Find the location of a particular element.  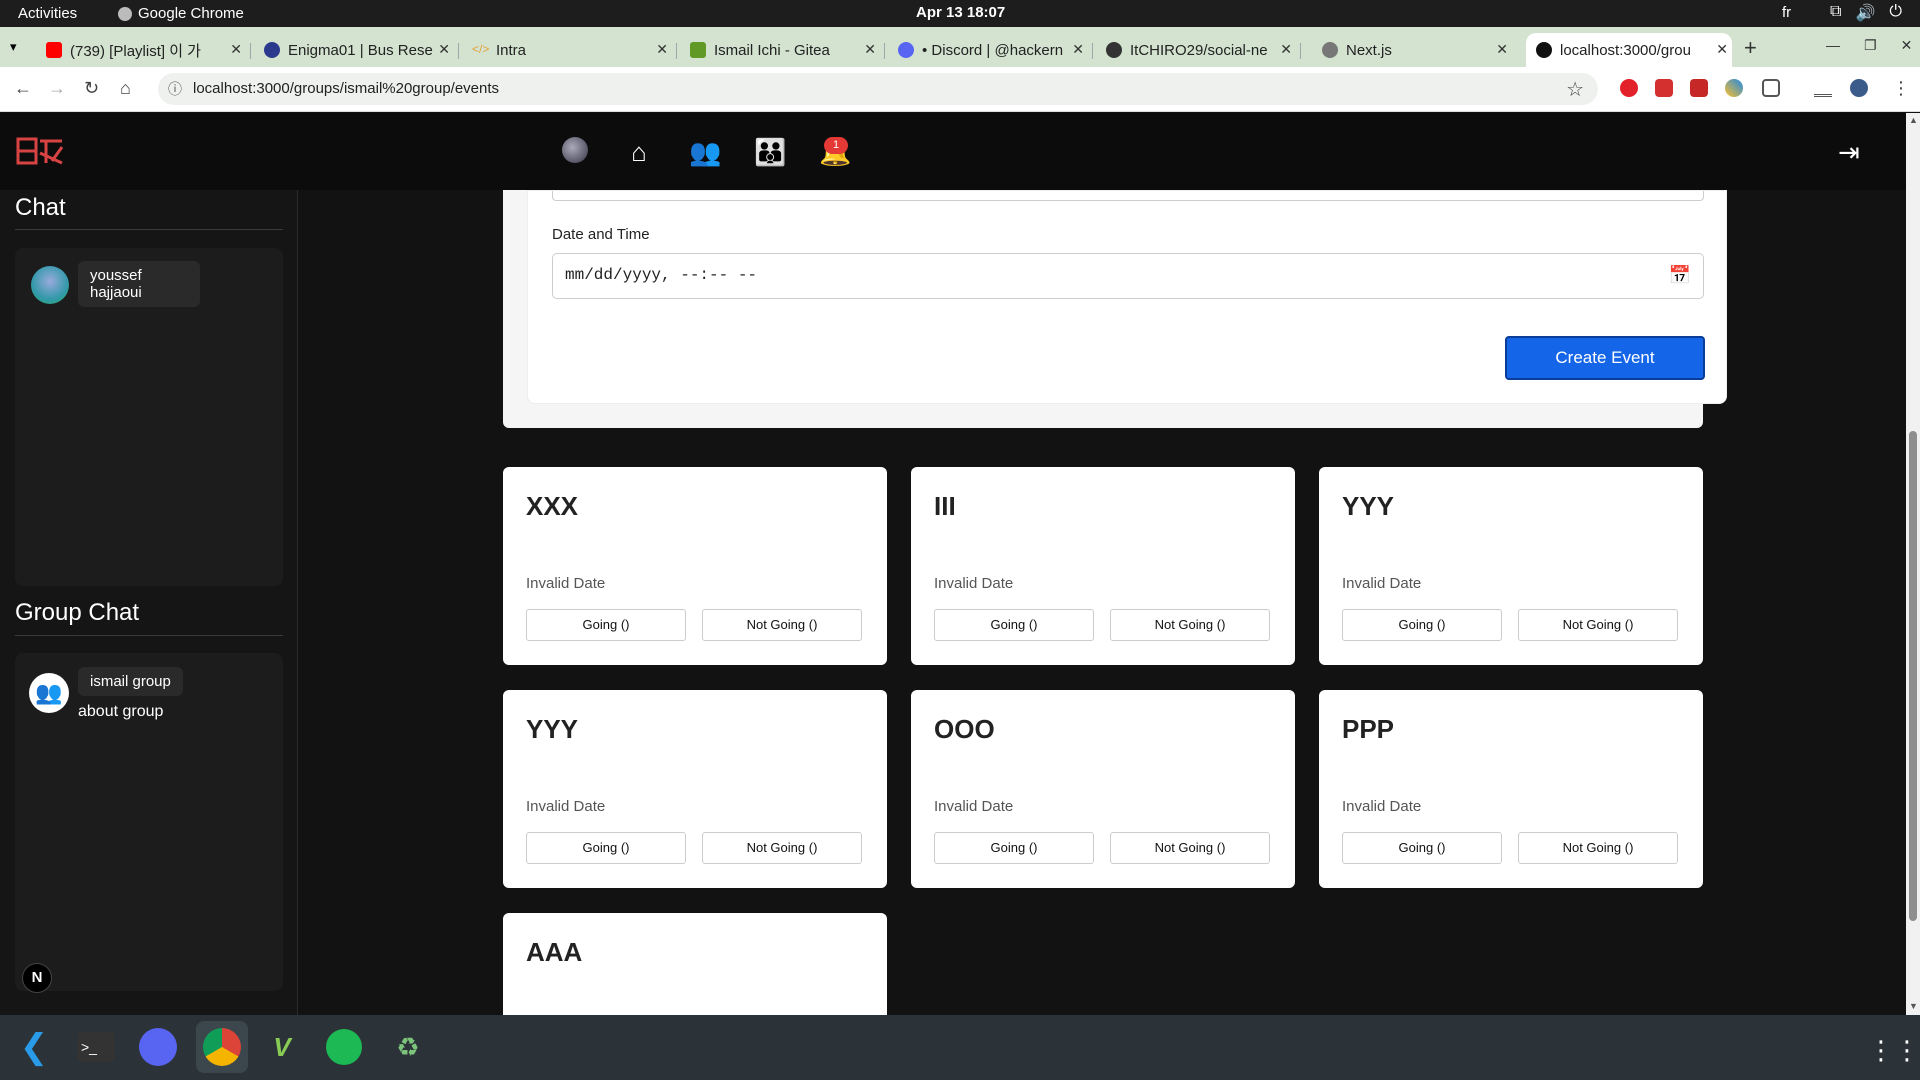

page-scrollbar: ▲ ▼ is located at coordinates (1913, 564).